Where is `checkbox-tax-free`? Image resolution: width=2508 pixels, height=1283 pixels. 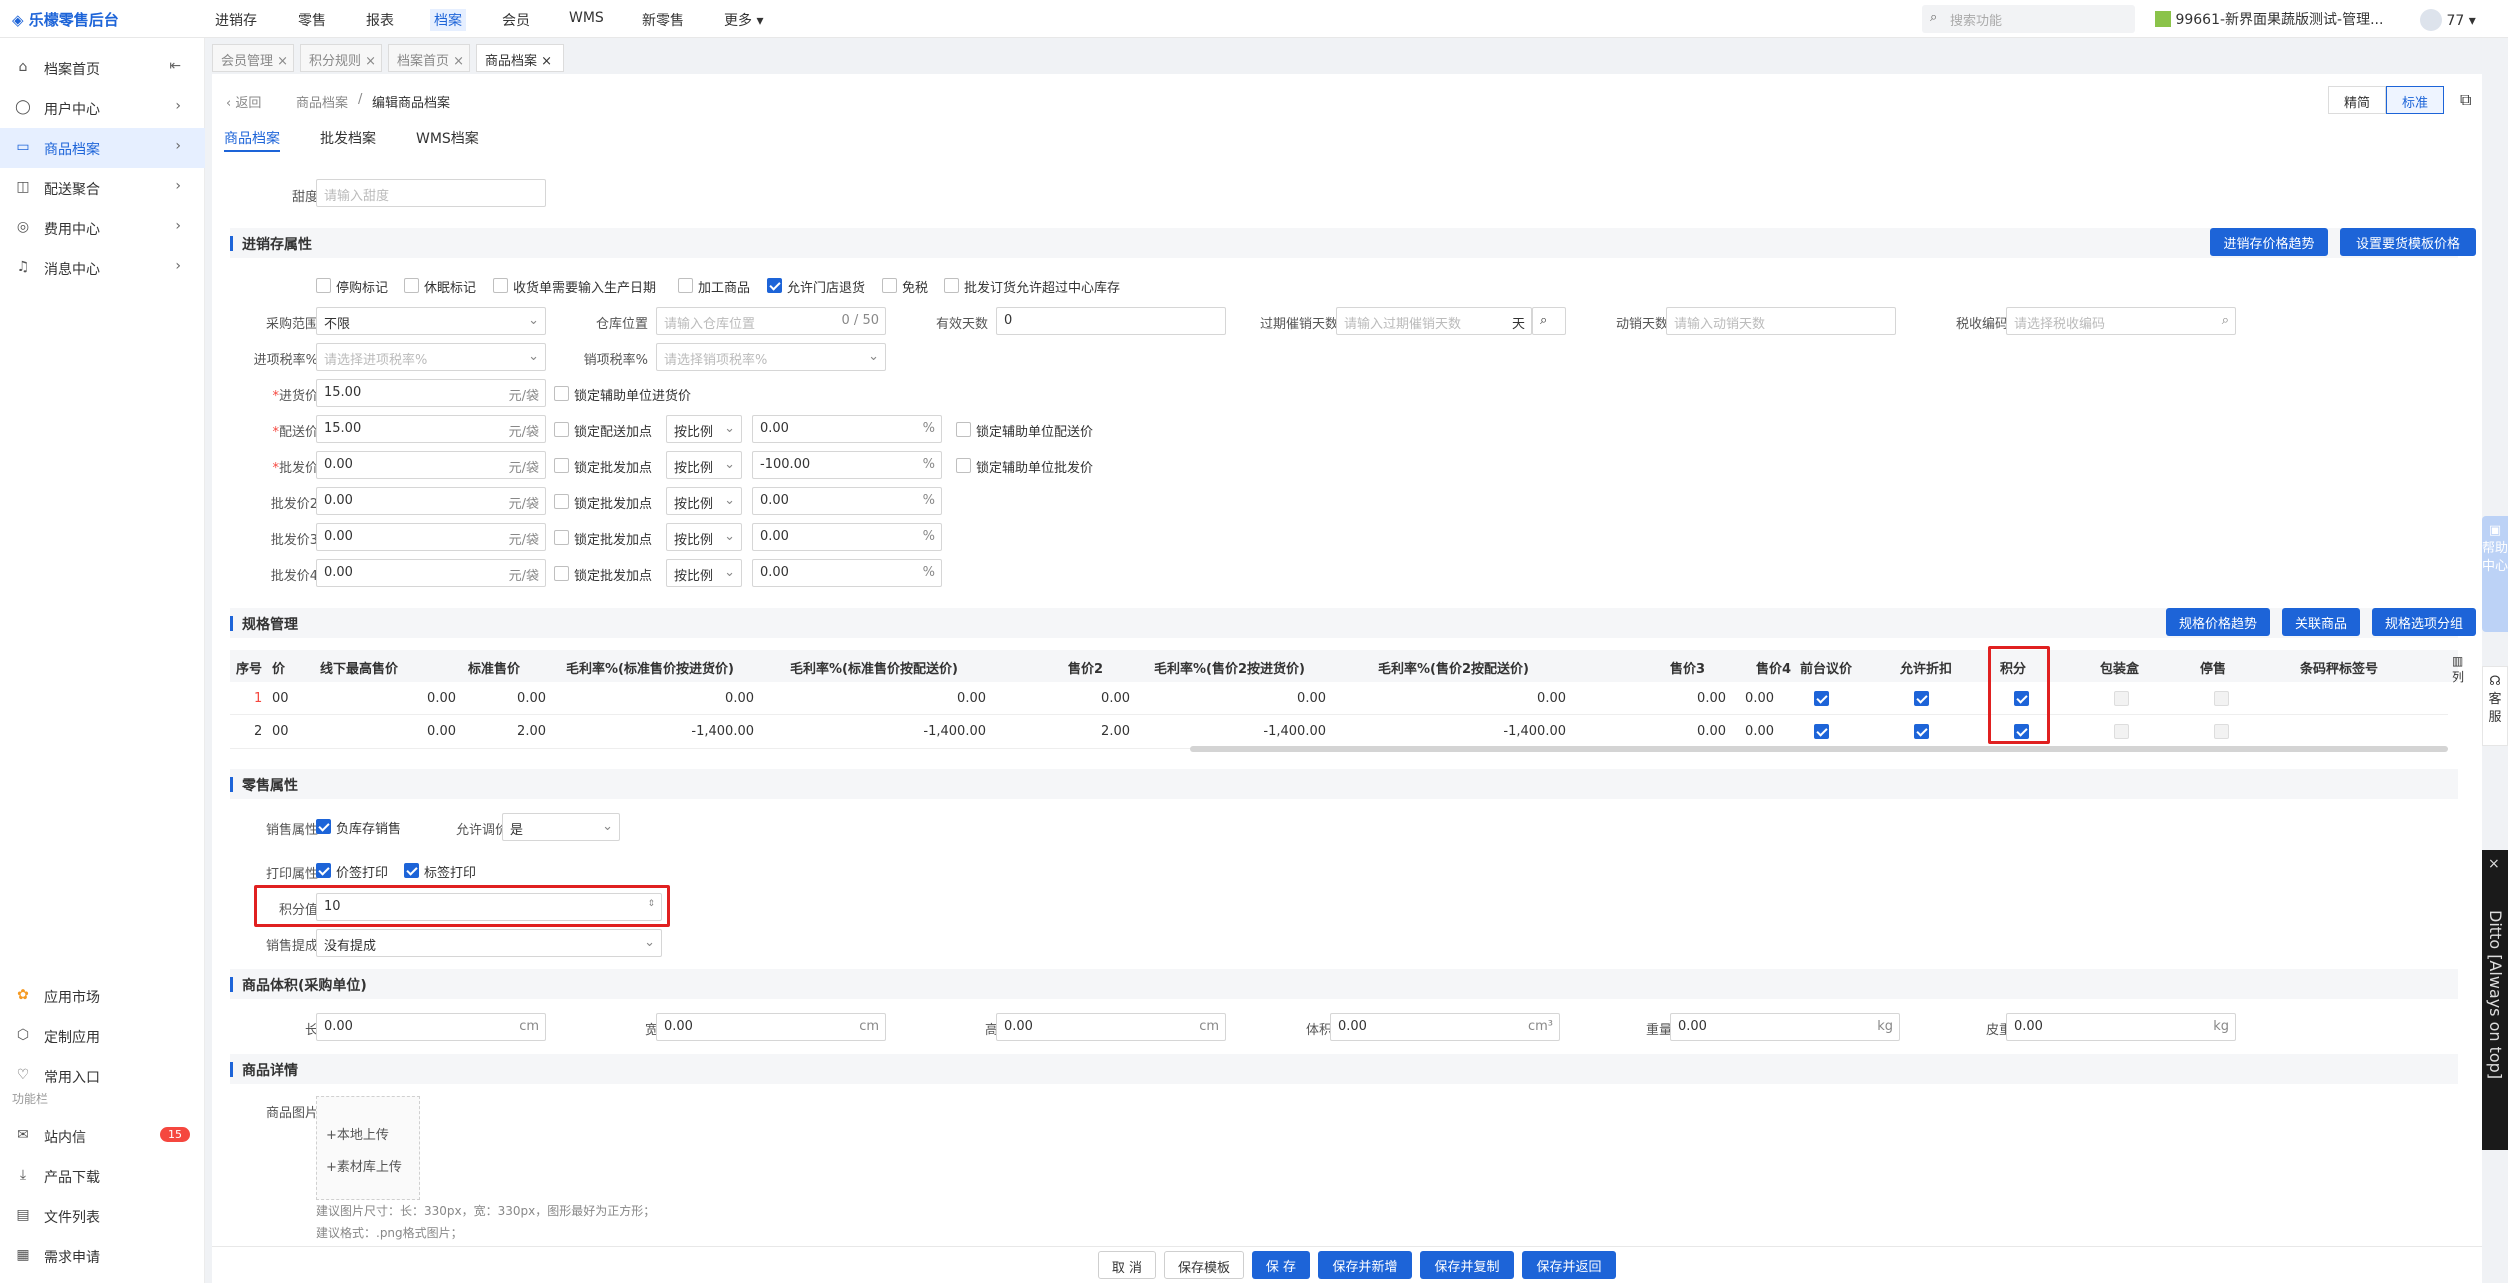 checkbox-tax-free is located at coordinates (889, 285).